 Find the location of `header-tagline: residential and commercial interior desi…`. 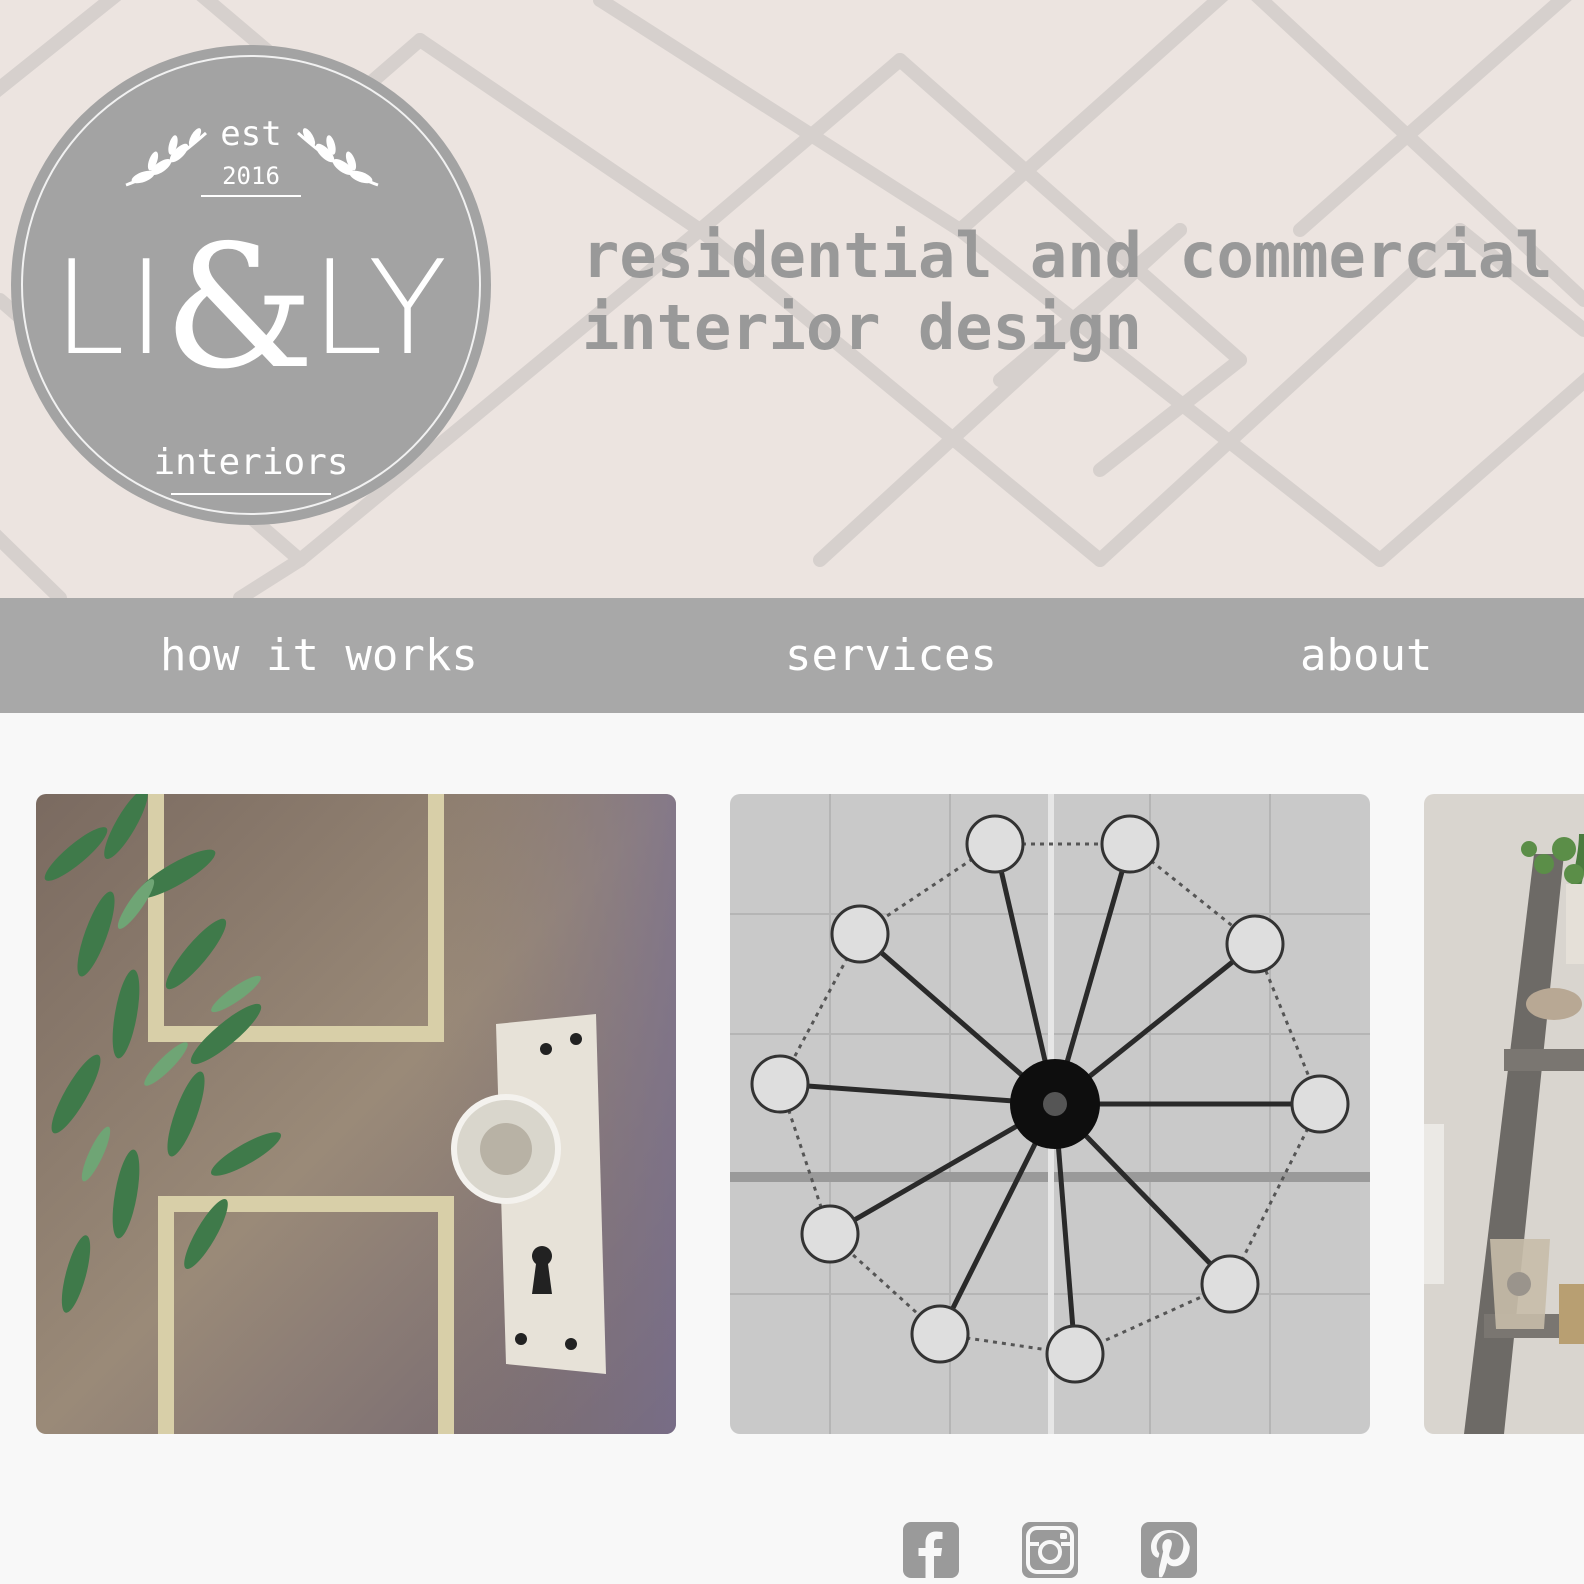

header-tagline: residential and commercial interior desi… is located at coordinates (1083, 292).